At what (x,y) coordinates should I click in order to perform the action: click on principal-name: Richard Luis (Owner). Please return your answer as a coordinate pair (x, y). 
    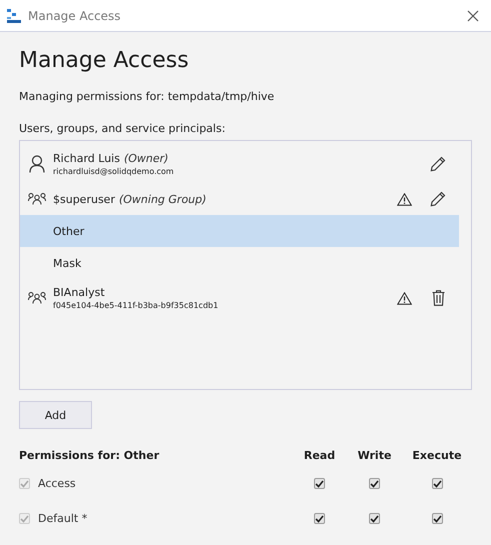
    Looking at the image, I should click on (111, 158).